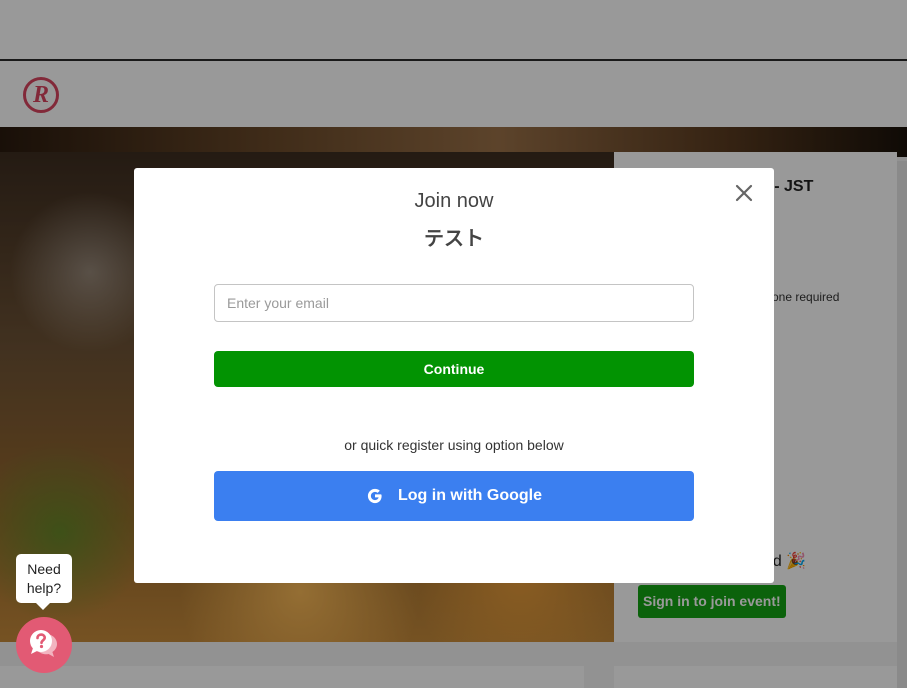 The height and width of the screenshot is (688, 907). Describe the element at coordinates (454, 369) in the screenshot. I see `continue-button: Continue` at that location.